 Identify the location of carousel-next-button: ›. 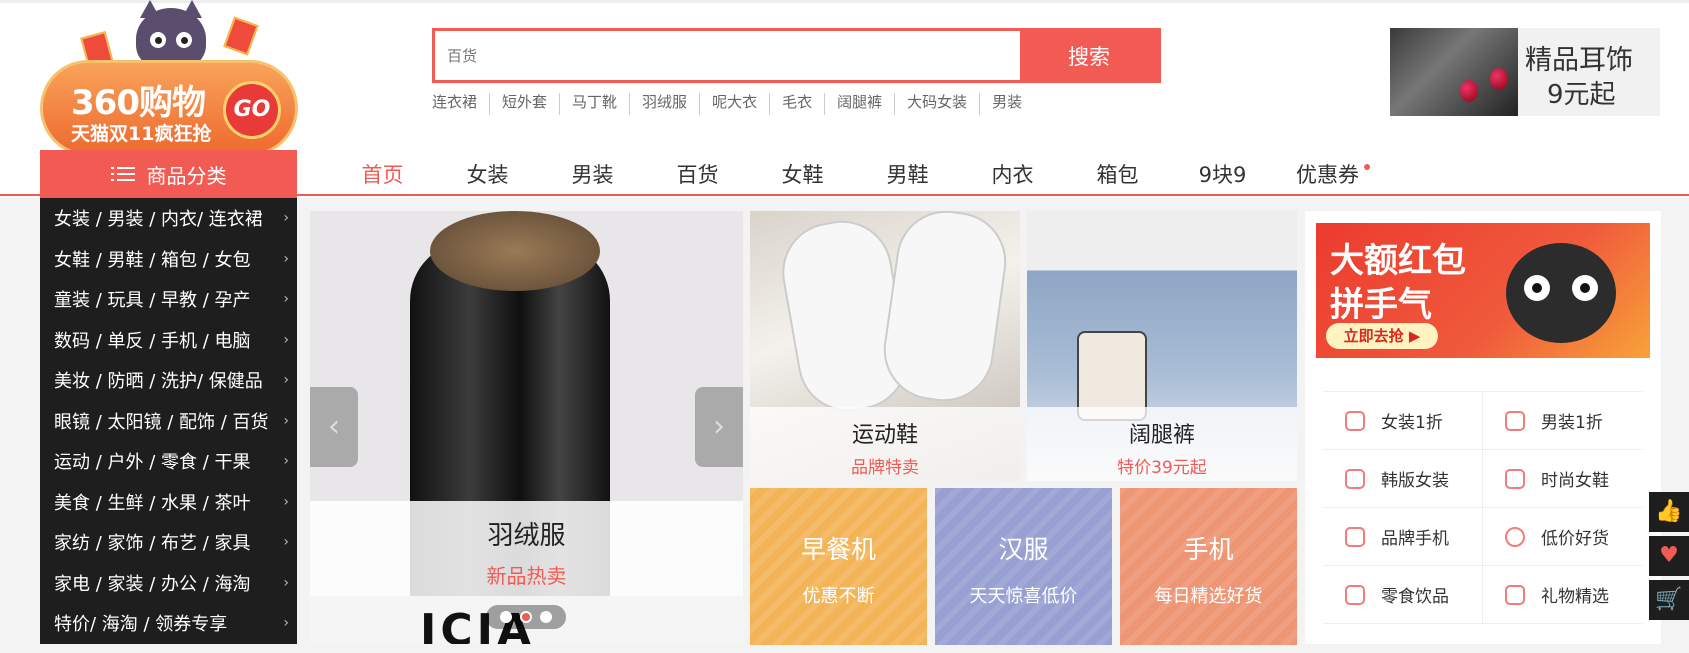
(719, 427).